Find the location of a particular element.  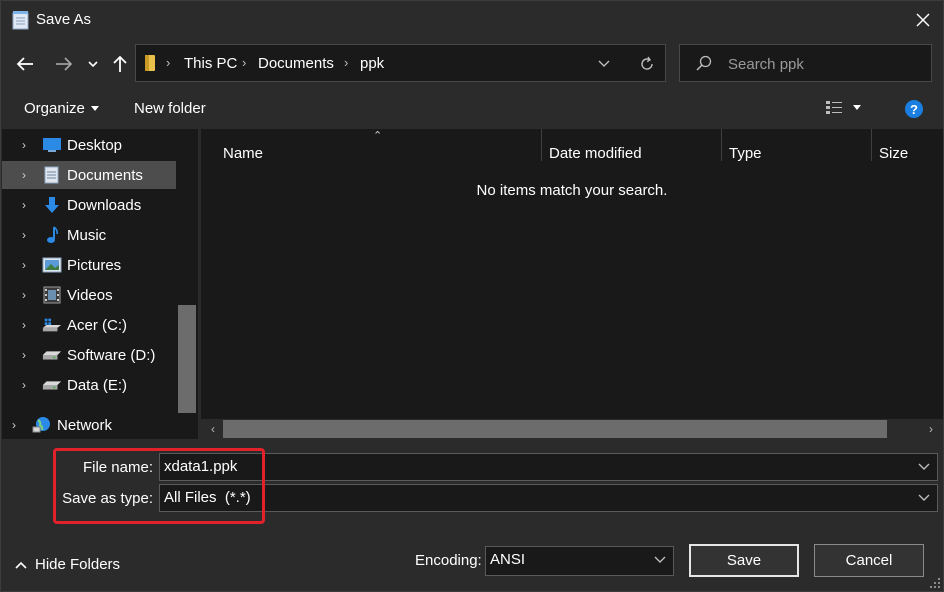

encoding-select: ANSI is located at coordinates (579, 561).